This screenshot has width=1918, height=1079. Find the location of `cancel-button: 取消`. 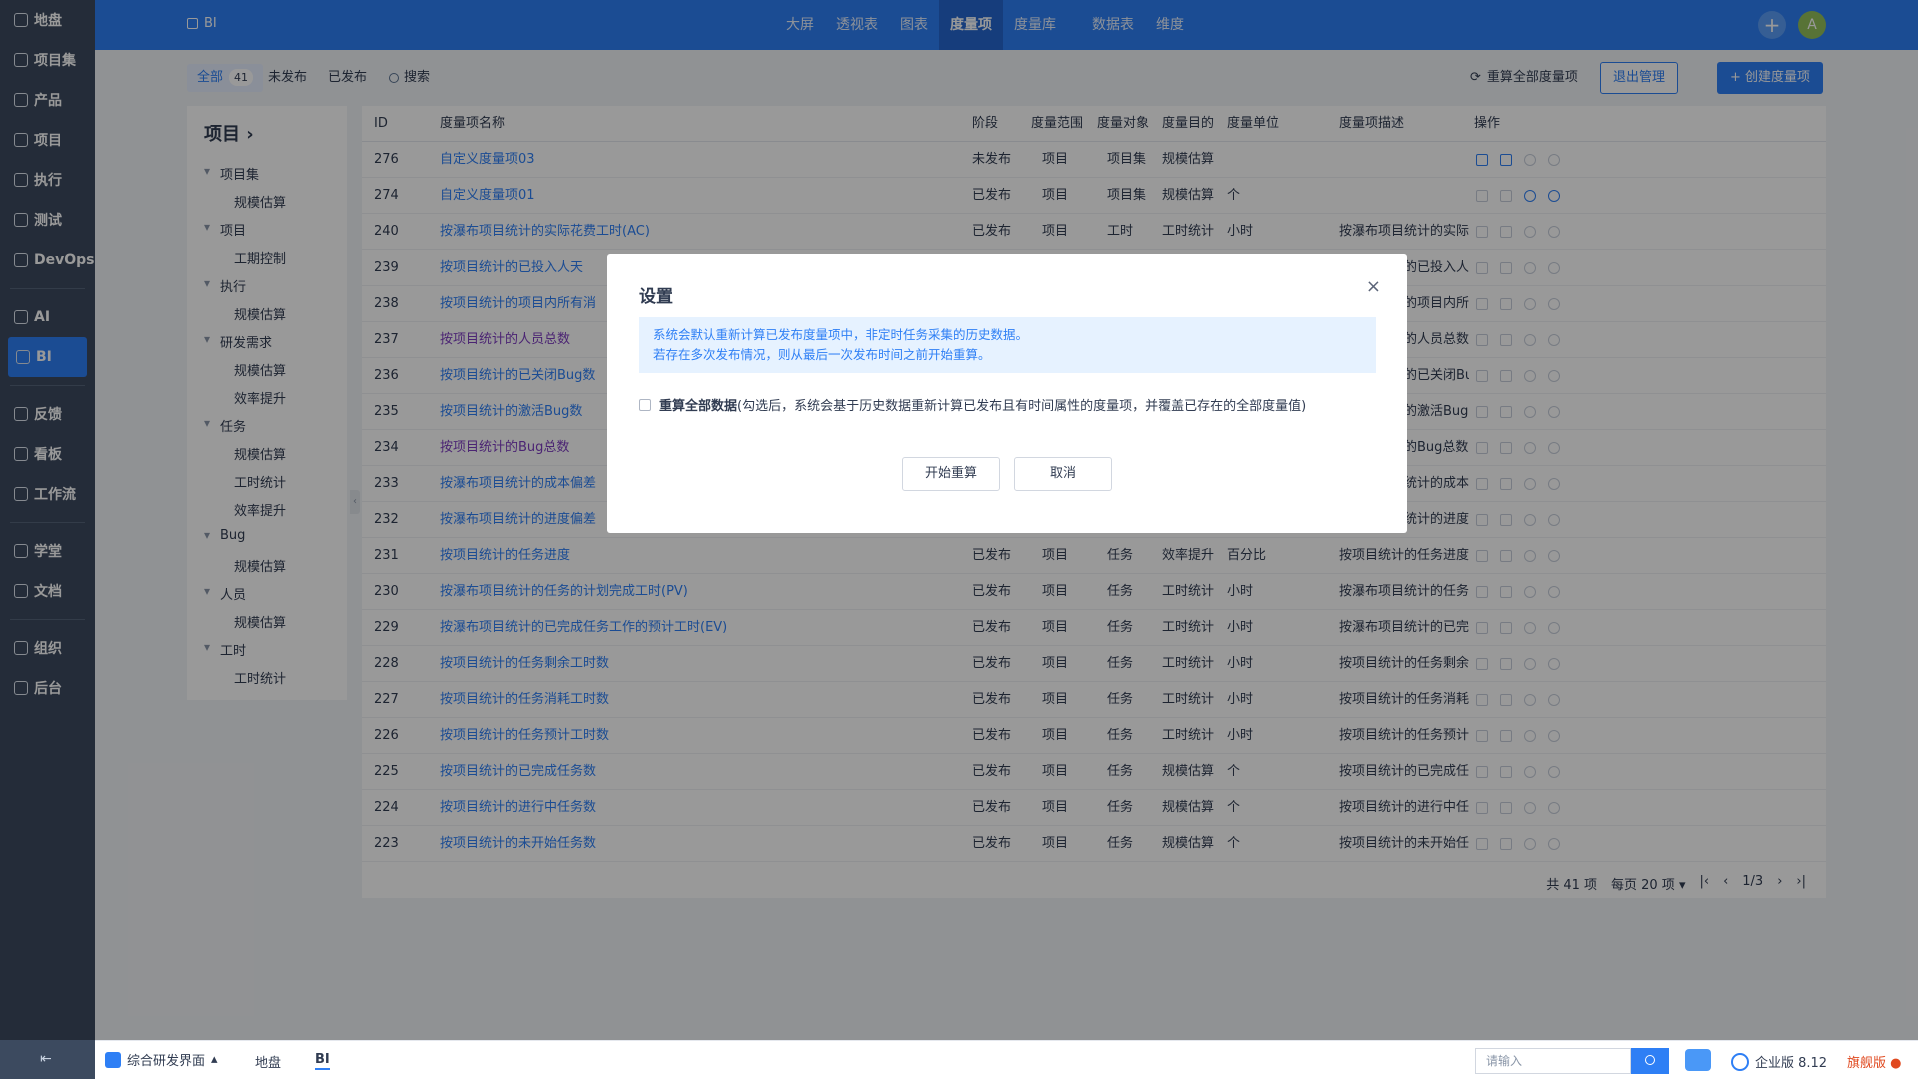

cancel-button: 取消 is located at coordinates (1063, 474).